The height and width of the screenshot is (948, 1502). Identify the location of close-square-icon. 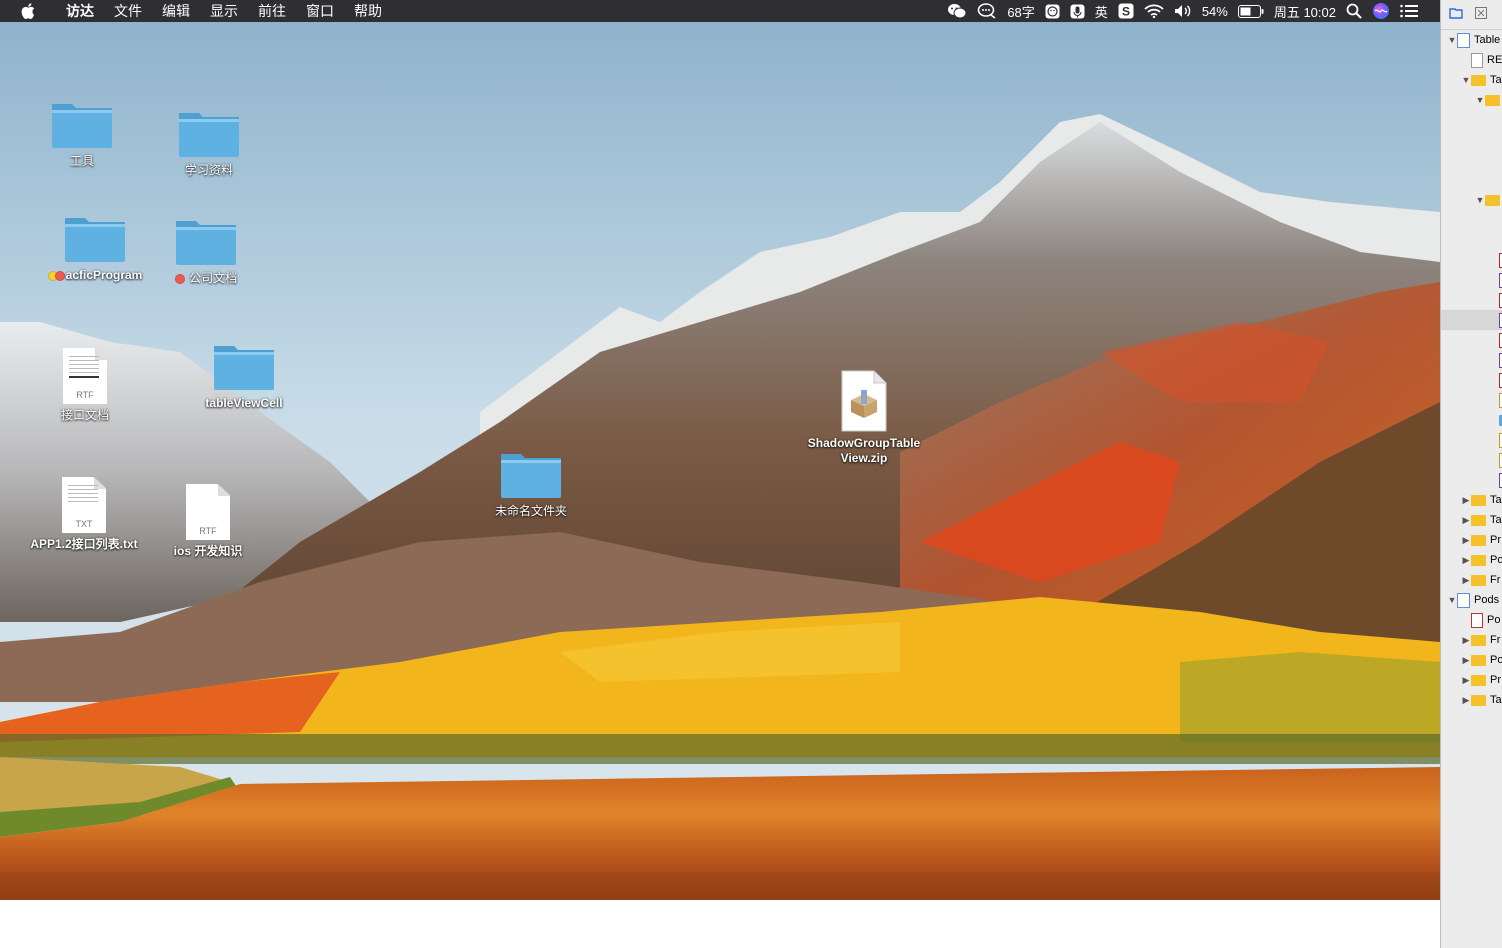
(1481, 14).